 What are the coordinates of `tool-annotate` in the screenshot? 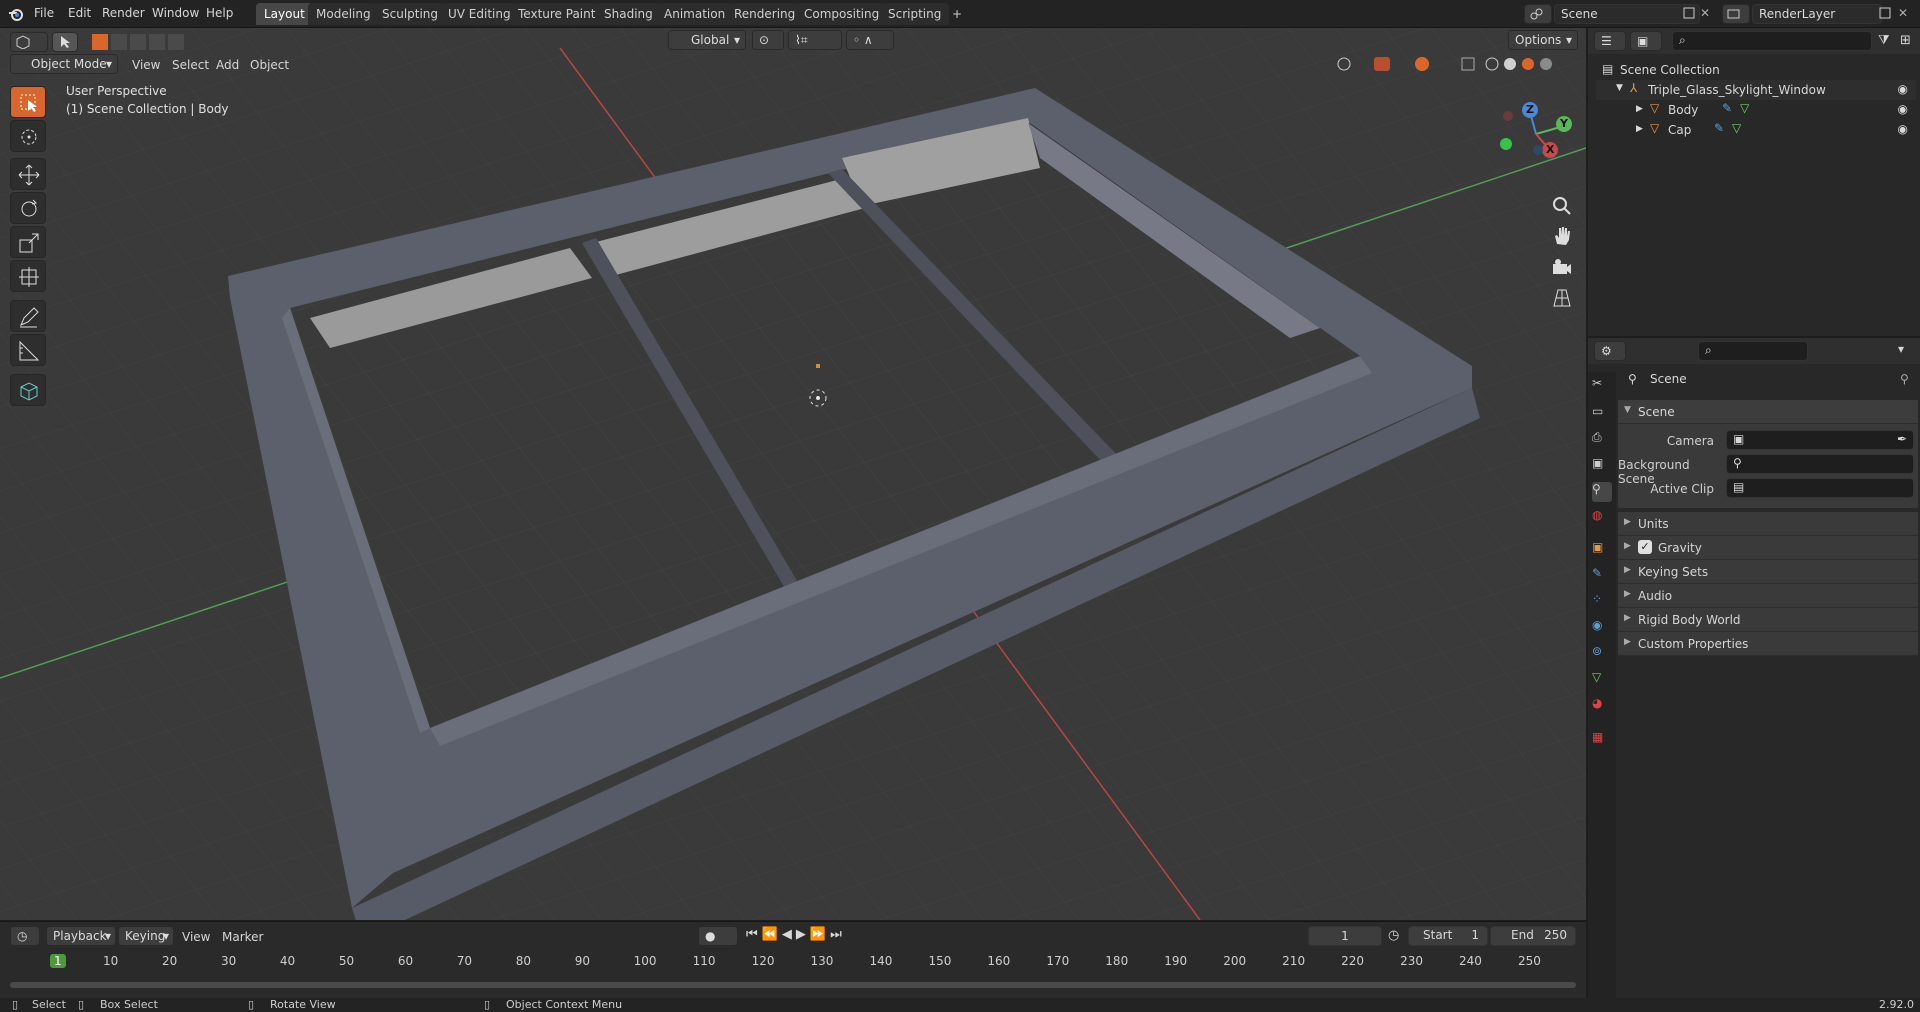 It's located at (28, 316).